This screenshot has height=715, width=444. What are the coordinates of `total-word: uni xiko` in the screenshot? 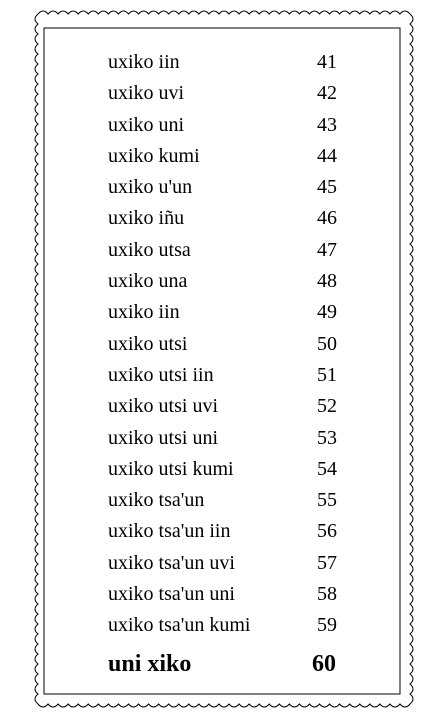 It's located at (150, 664).